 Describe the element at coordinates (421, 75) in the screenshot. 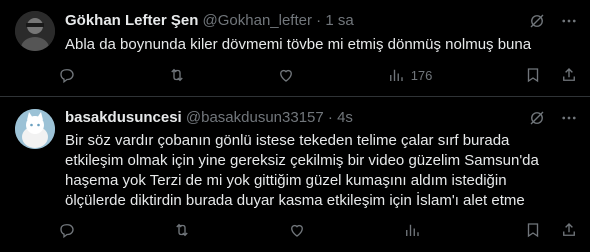

I see `views-count: 176` at that location.